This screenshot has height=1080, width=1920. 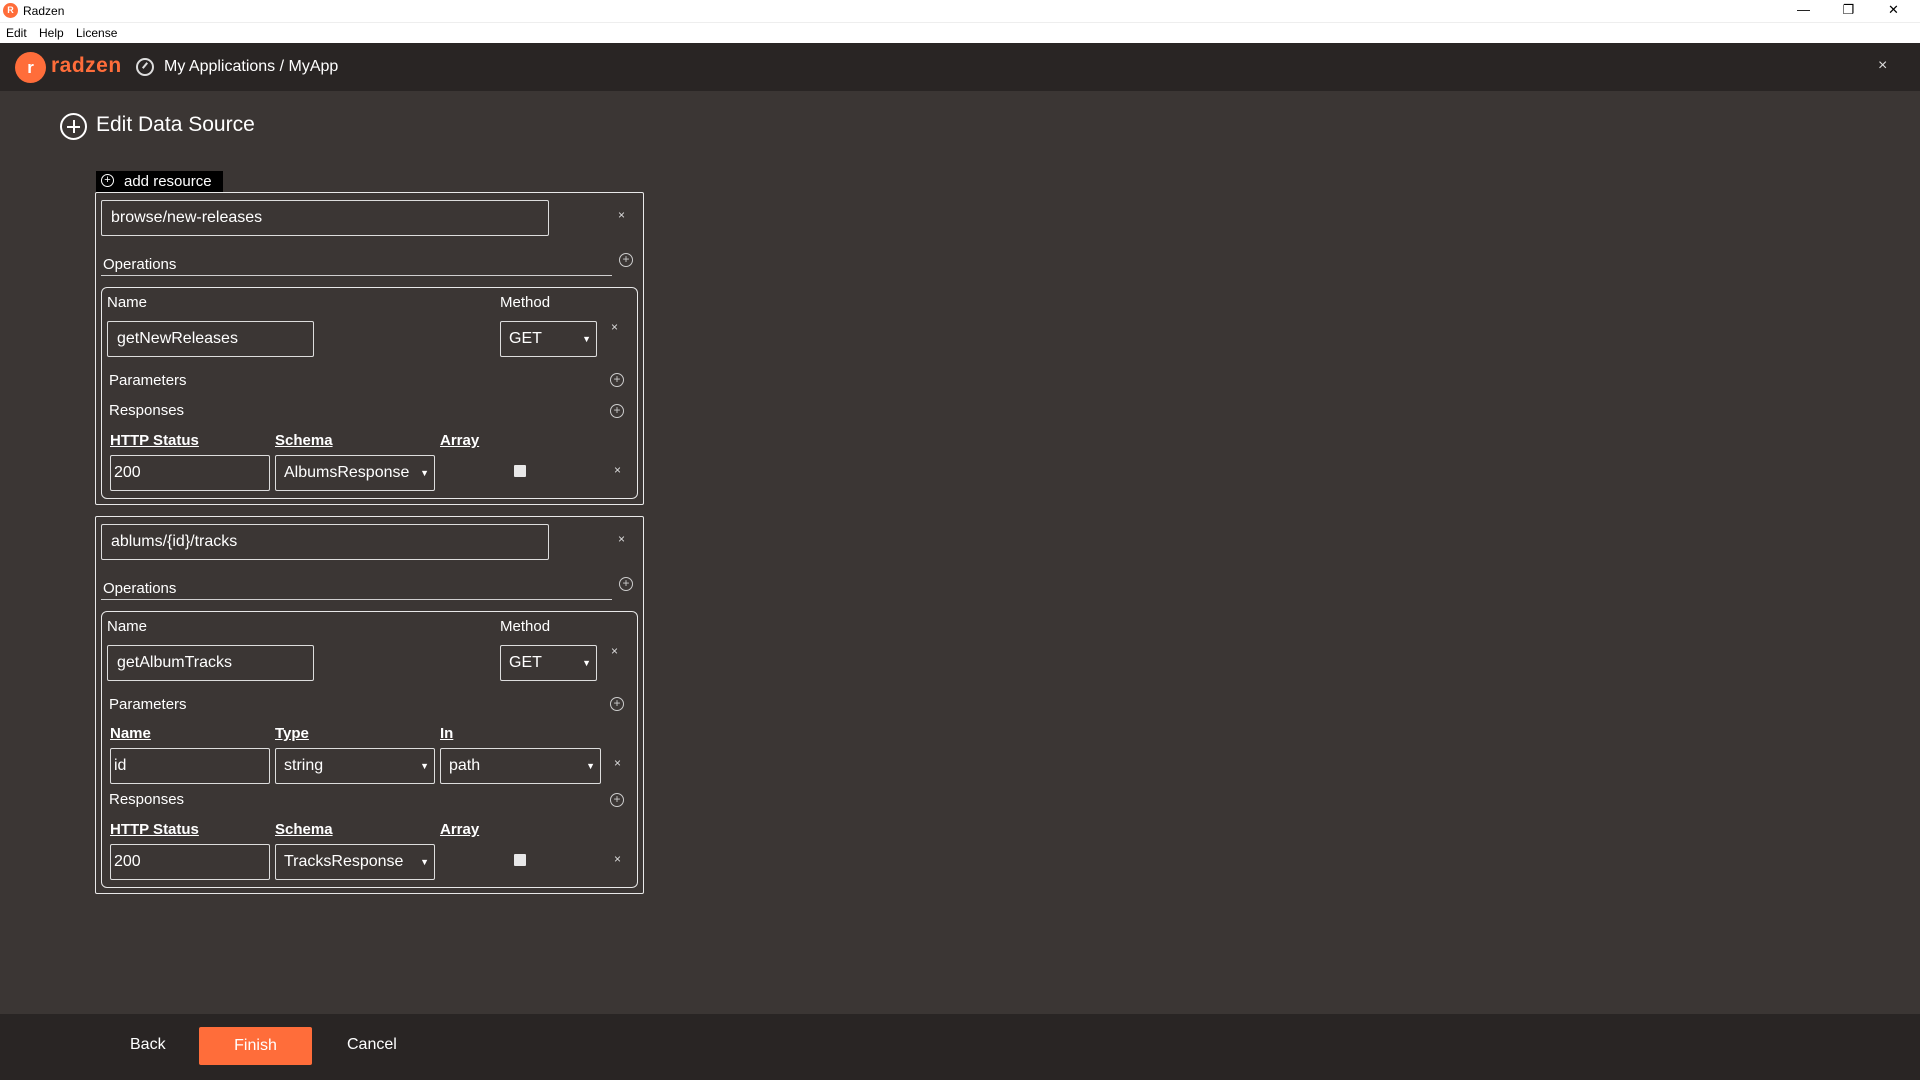 I want to click on add-resource-label: add resource, so click(x=168, y=181).